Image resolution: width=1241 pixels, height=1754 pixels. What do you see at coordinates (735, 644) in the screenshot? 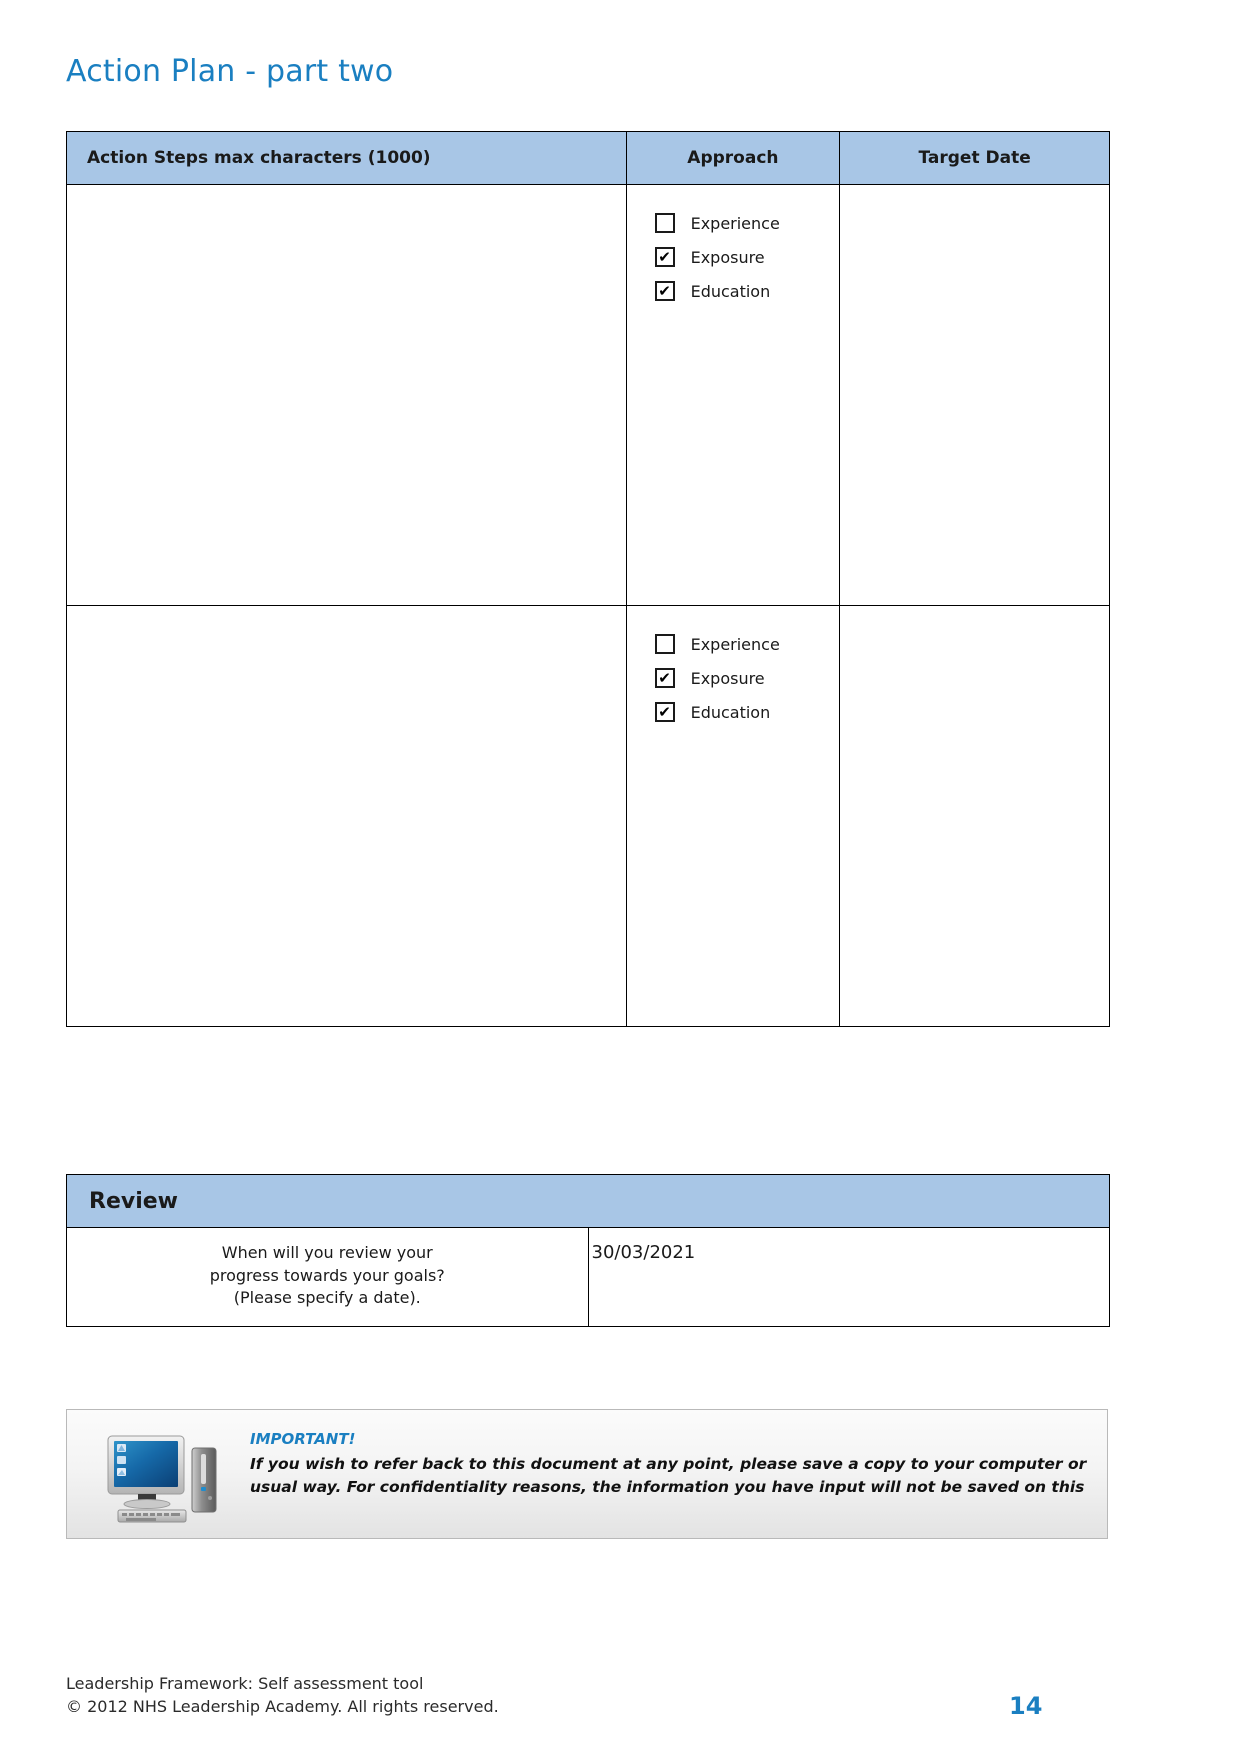
I see `checkbox-label-experience-2: Experience` at bounding box center [735, 644].